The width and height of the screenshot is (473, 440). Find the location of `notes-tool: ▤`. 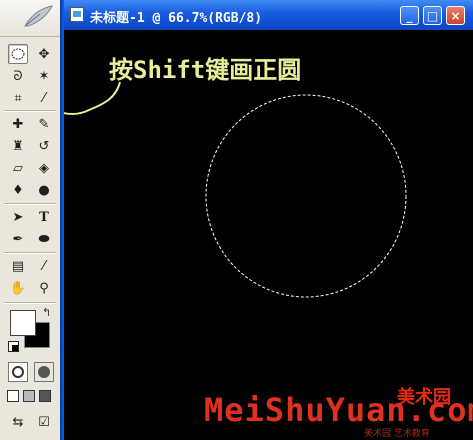

notes-tool: ▤ is located at coordinates (18, 266).